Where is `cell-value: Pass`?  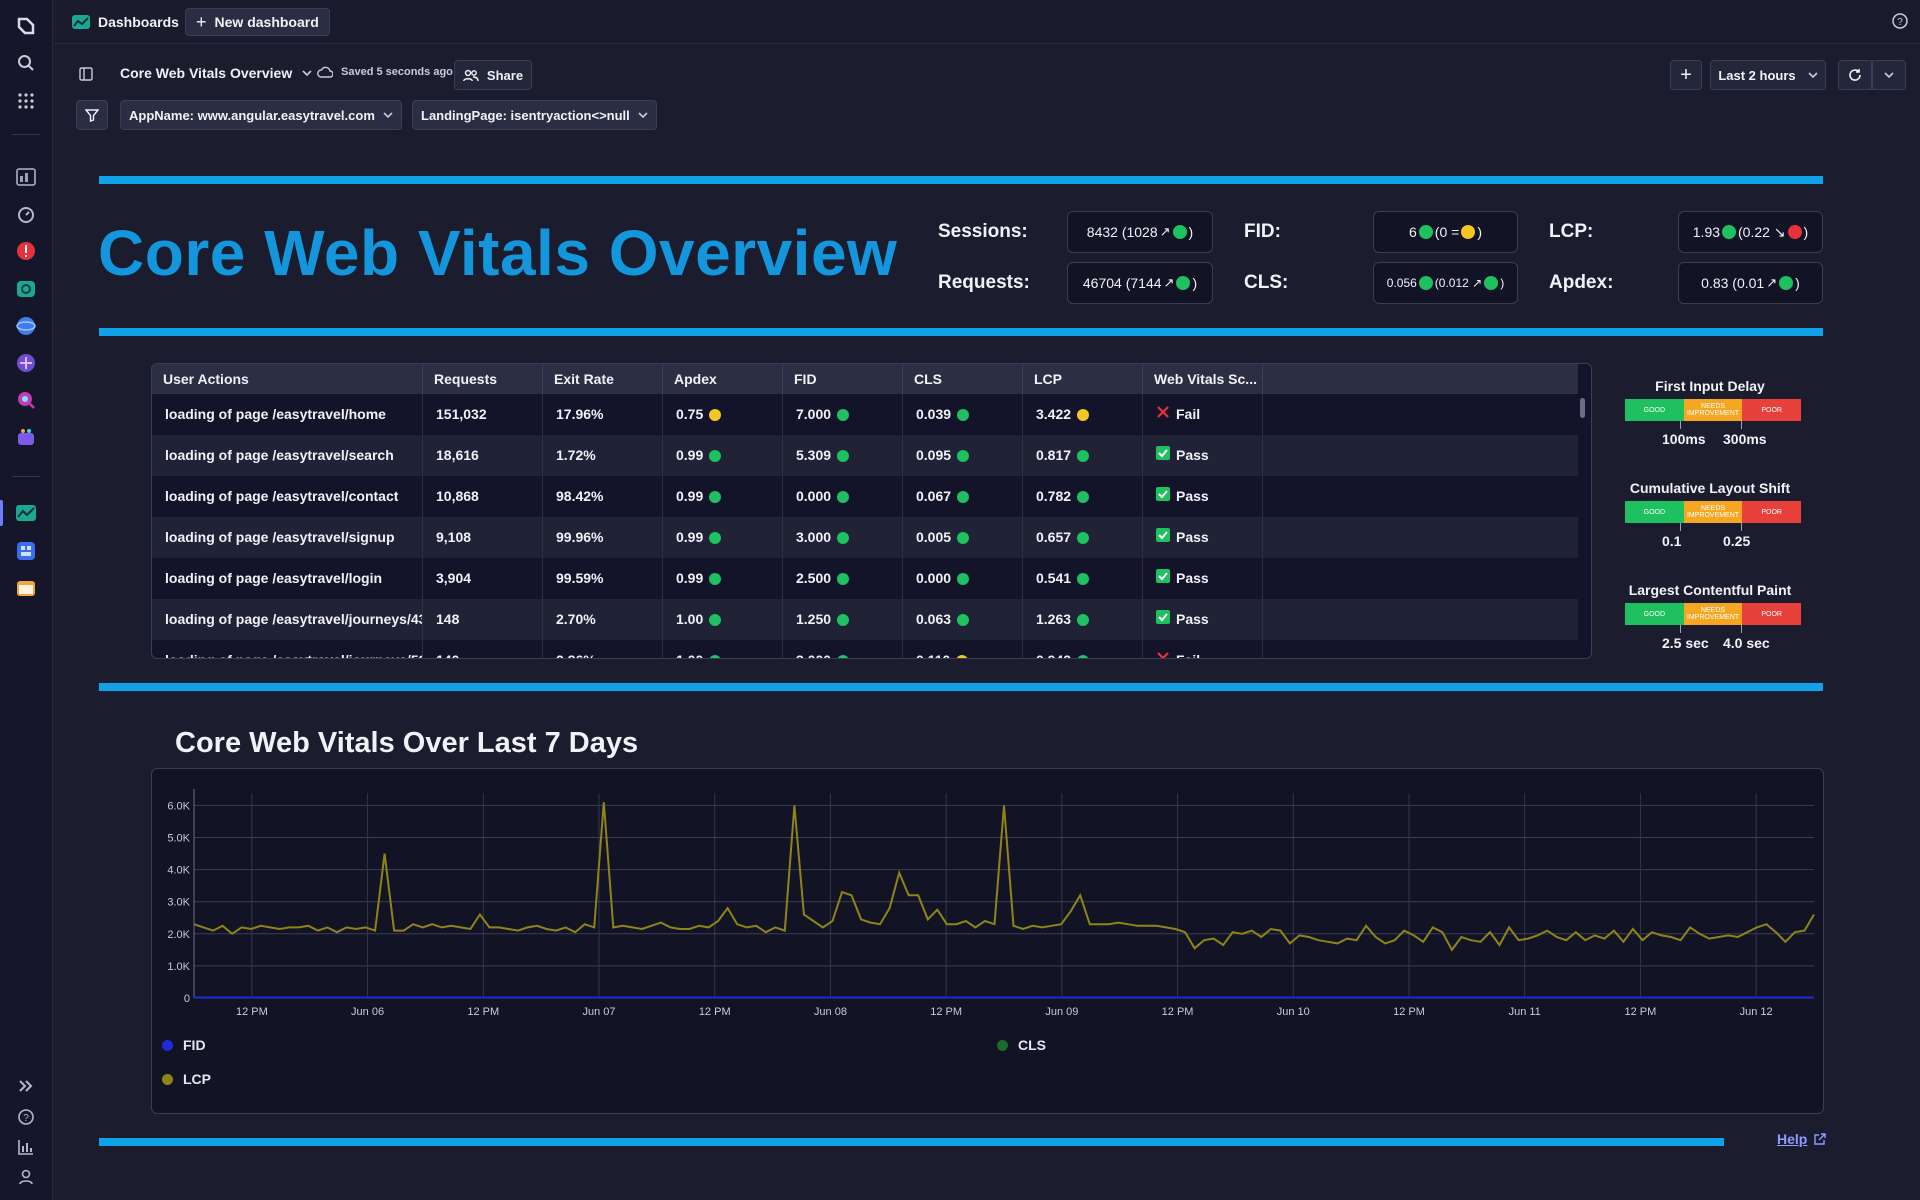 cell-value: Pass is located at coordinates (1192, 537).